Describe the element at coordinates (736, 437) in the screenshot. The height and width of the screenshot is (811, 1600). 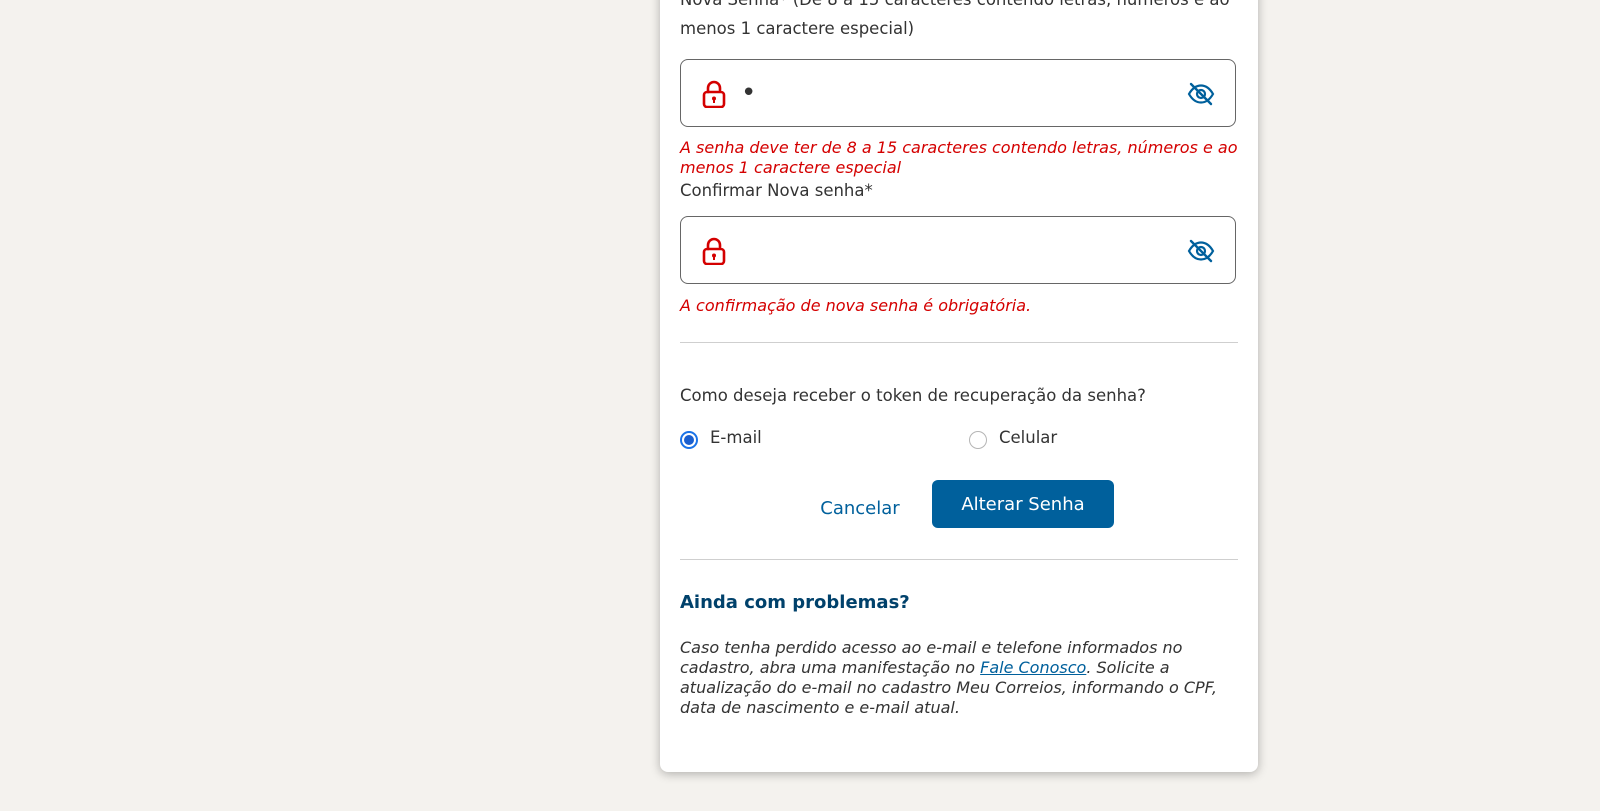
I see `email-radio-label: E-mail` at that location.